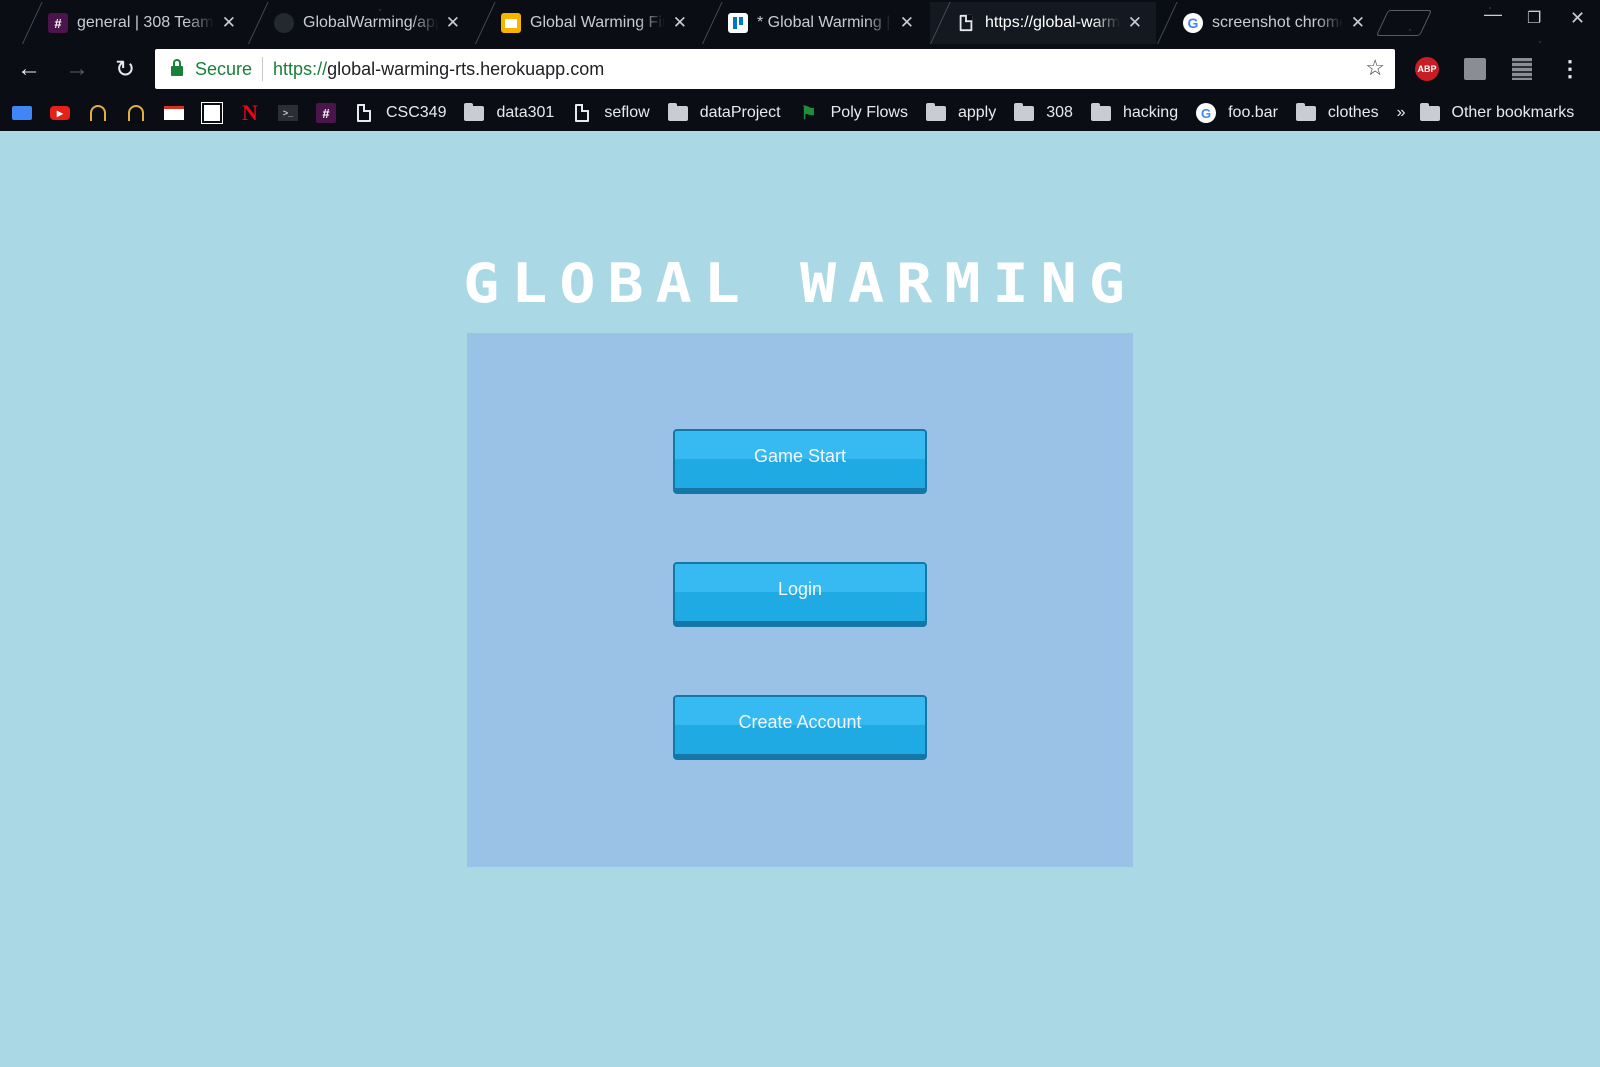 The height and width of the screenshot is (1067, 1600). Describe the element at coordinates (1253, 112) in the screenshot. I see `bookmark-label: foo.bar` at that location.